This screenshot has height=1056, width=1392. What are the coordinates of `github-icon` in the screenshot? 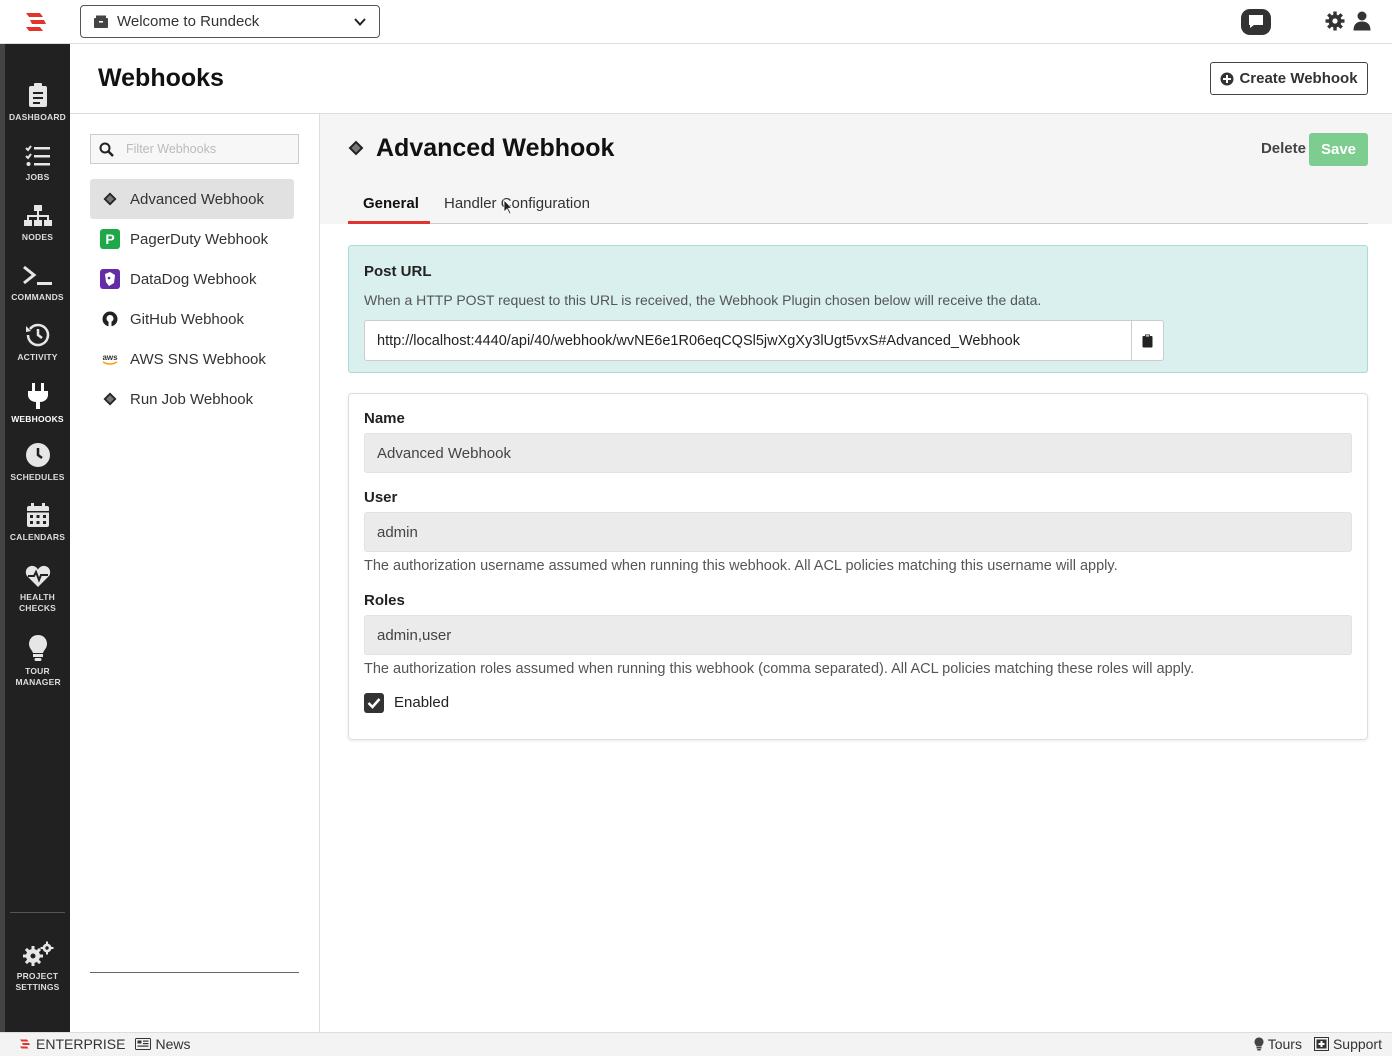 It's located at (110, 319).